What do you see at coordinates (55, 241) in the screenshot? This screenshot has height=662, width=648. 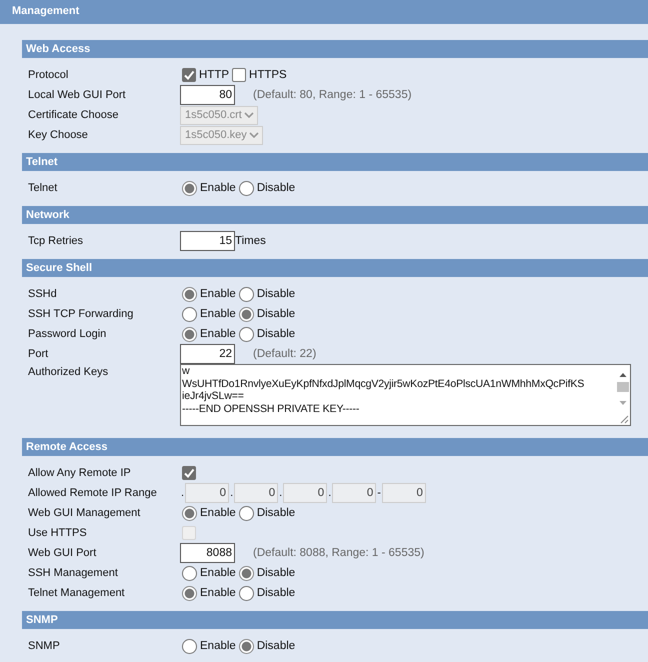 I see `field-label: Tcp Retries` at bounding box center [55, 241].